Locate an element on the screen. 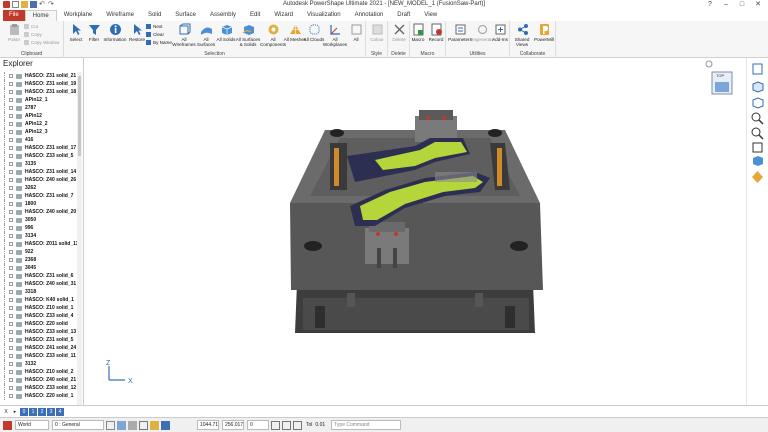  explorer-item: HASCO: Z31 solid_19 is located at coordinates (38, 84).